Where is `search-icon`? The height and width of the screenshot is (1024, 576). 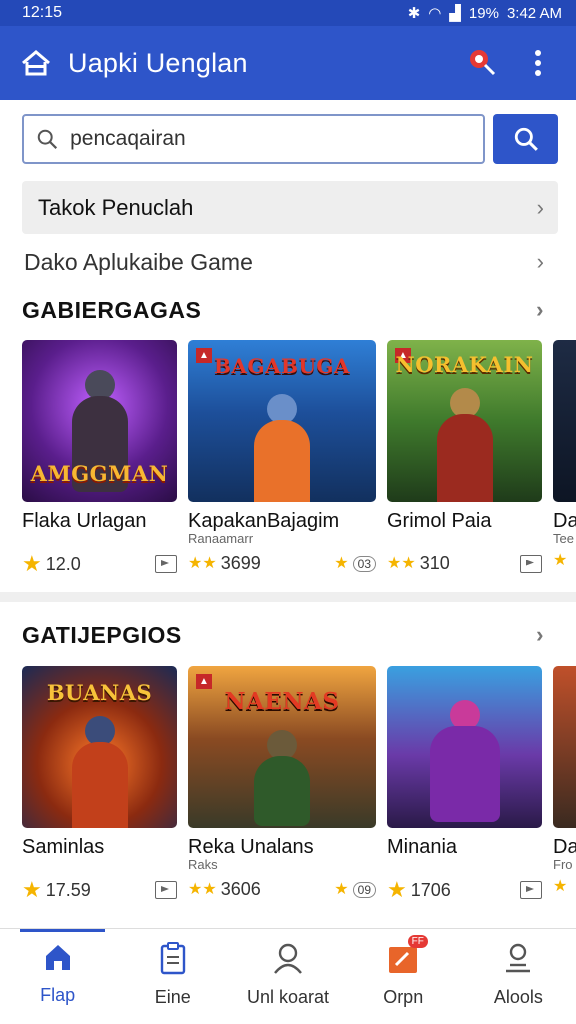 search-icon is located at coordinates (526, 139).